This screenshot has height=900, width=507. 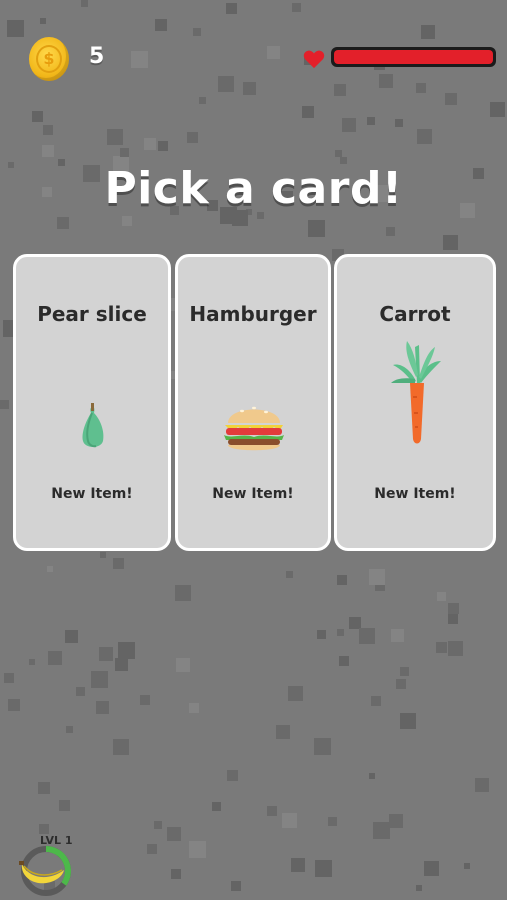 I want to click on pear-slice-icon, so click(x=93, y=425).